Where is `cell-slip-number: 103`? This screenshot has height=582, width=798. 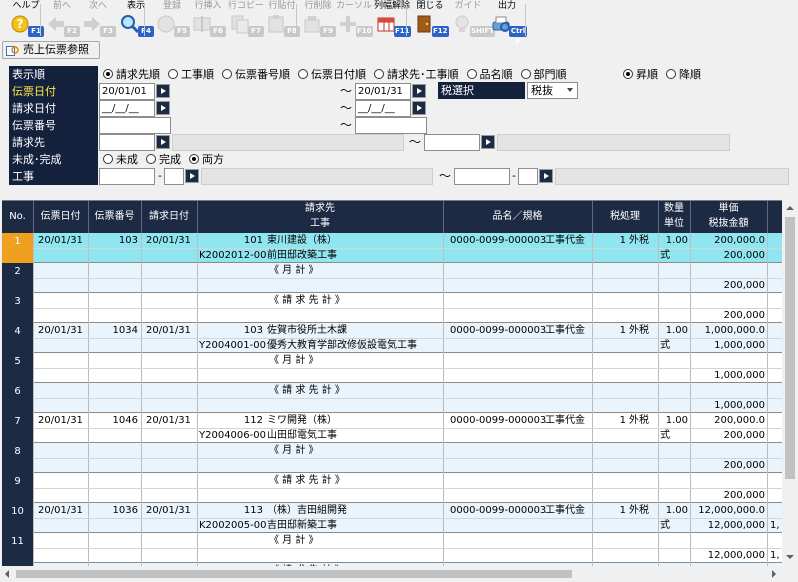 cell-slip-number: 103 is located at coordinates (114, 241).